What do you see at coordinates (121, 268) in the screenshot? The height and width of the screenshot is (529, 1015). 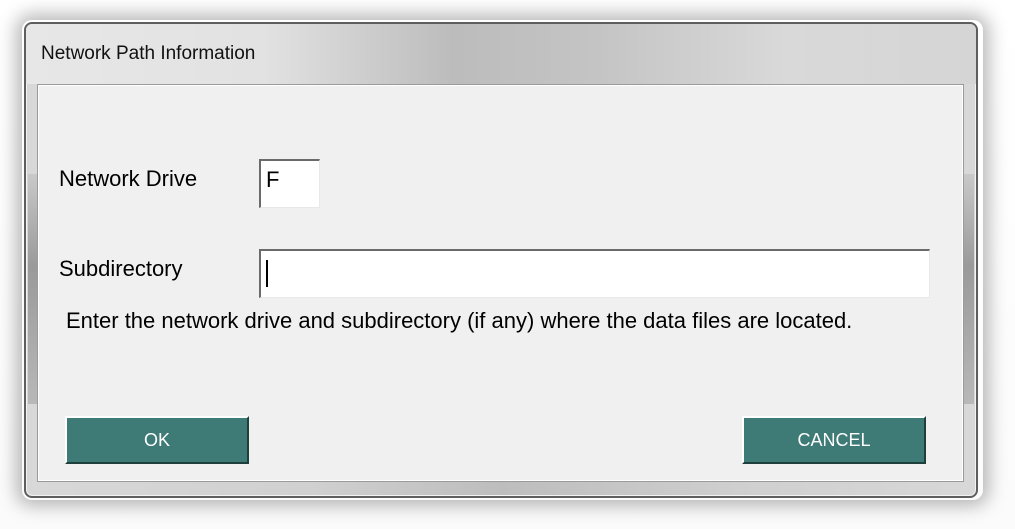 I see `subdirectory-label: Subdirectory` at bounding box center [121, 268].